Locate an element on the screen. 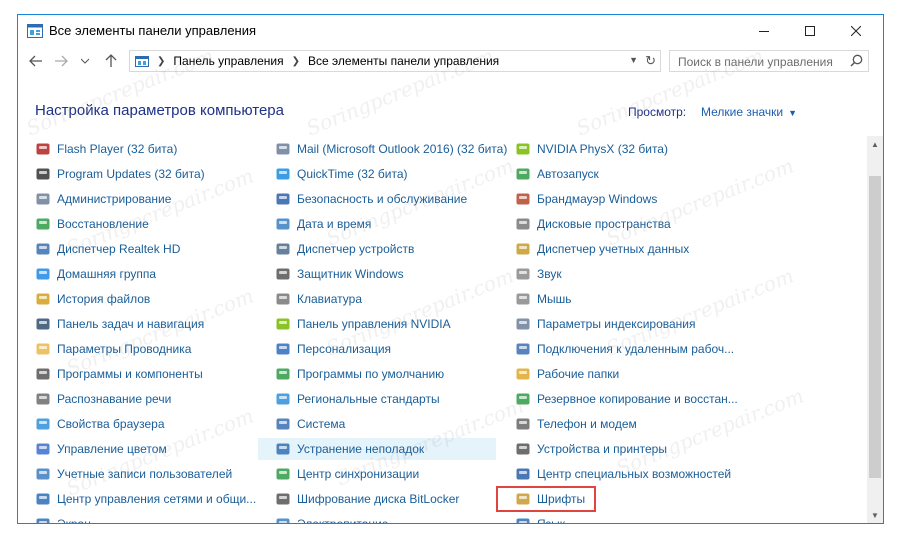 This screenshot has width=905, height=548. control-panel-item: Электропитание is located at coordinates (377, 518).